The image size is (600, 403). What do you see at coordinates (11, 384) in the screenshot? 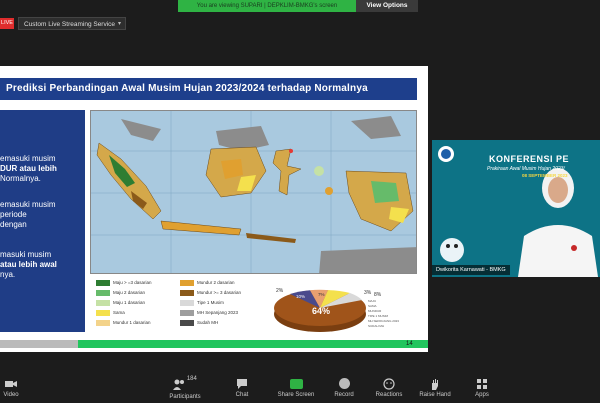
I see `video-camera-icon` at bounding box center [11, 384].